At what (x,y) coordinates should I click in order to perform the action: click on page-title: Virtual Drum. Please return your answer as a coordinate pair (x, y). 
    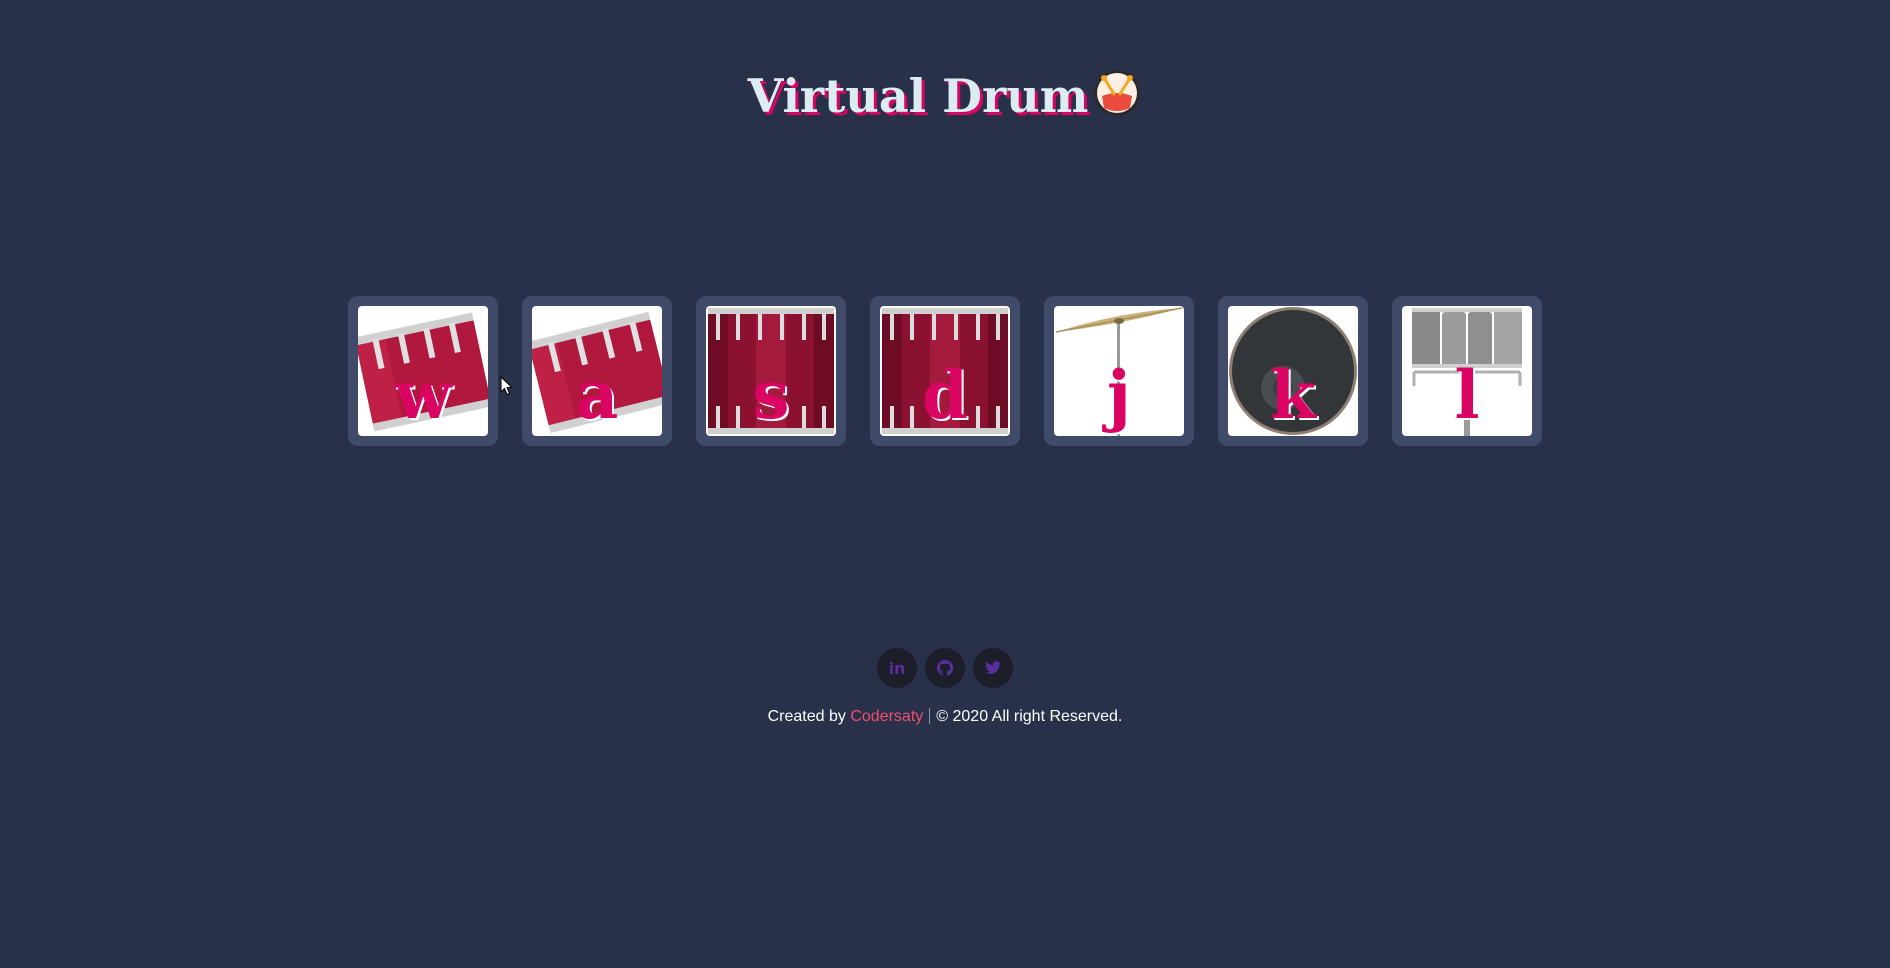
    Looking at the image, I should click on (945, 96).